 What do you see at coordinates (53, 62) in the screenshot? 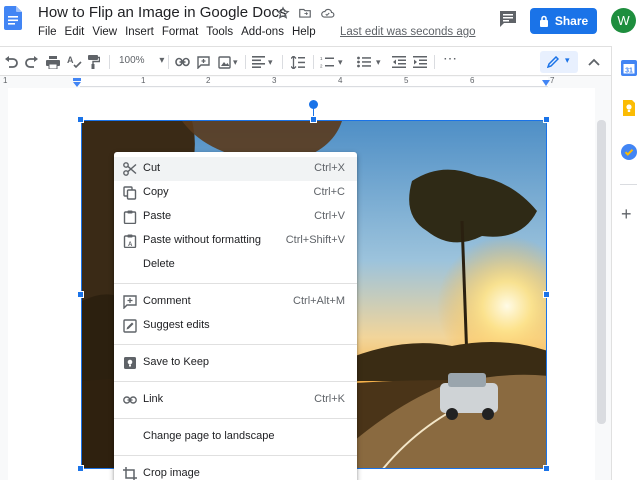
I see `print-icon` at bounding box center [53, 62].